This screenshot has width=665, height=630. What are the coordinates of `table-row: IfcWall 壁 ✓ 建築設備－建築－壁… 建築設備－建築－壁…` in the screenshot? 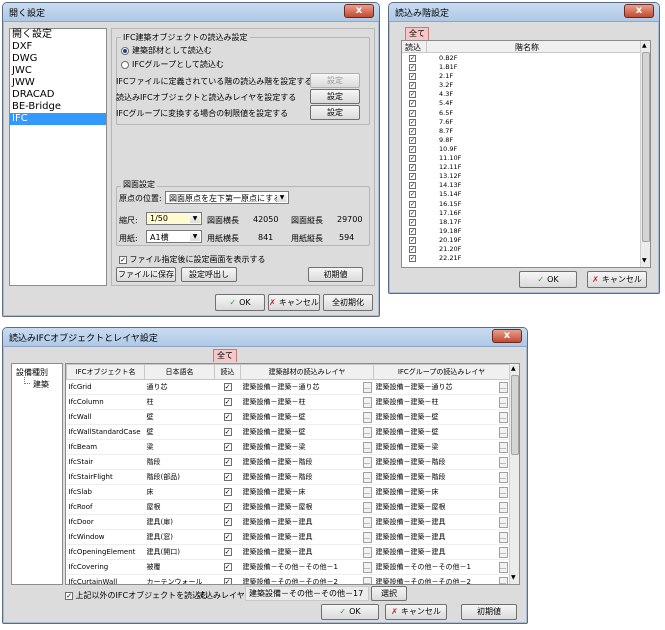 It's located at (288, 417).